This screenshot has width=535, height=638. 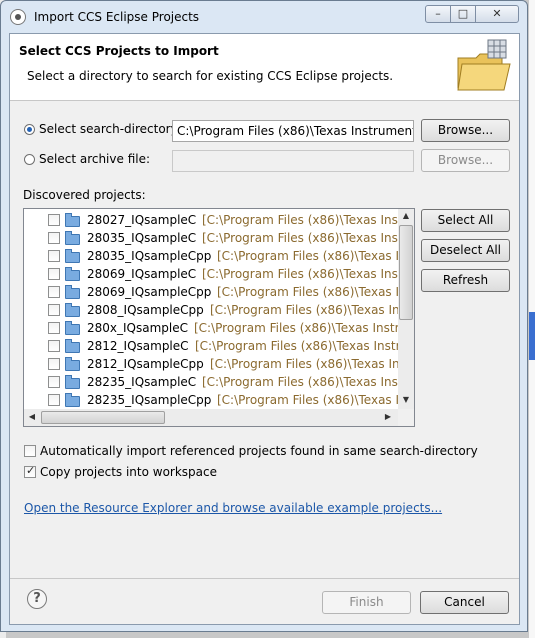 What do you see at coordinates (129, 472) in the screenshot?
I see `copy-projects-label: Copy projects into workspace` at bounding box center [129, 472].